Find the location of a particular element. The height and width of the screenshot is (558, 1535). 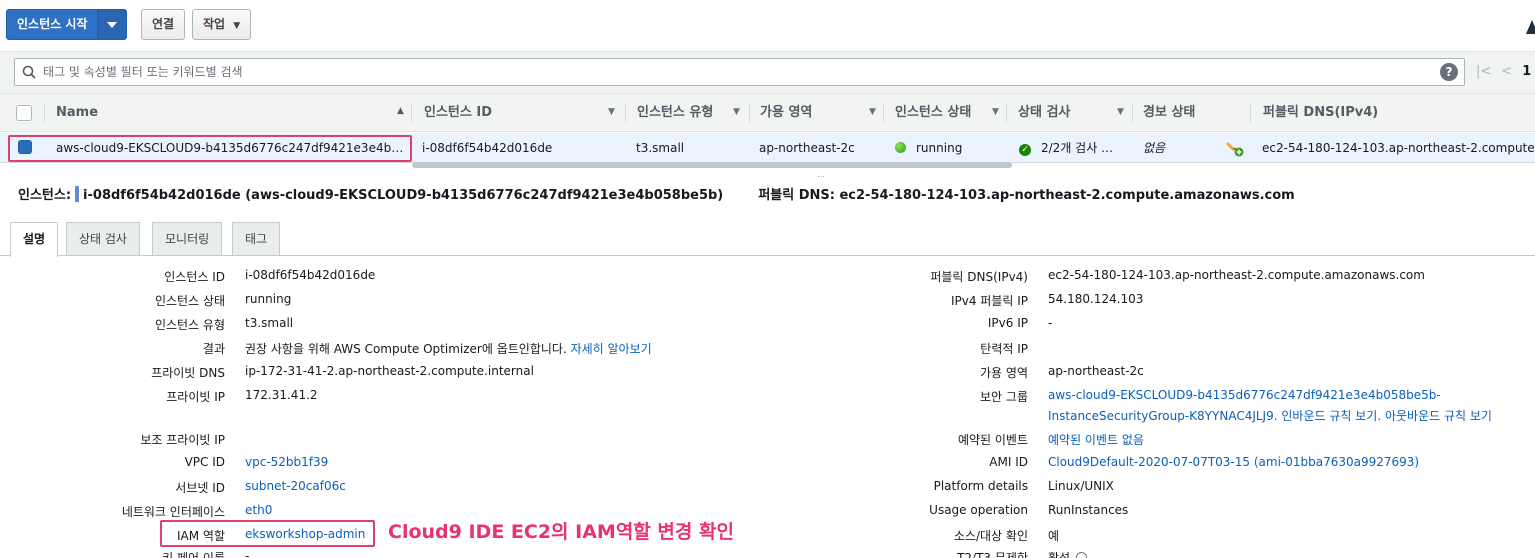

actions-button: 작업 ▼ is located at coordinates (222, 24).